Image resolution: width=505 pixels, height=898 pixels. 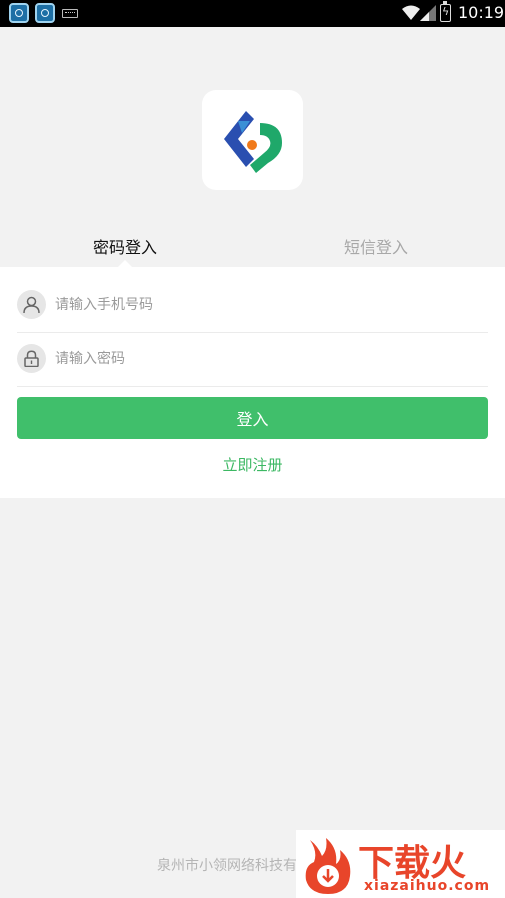 What do you see at coordinates (481, 12) in the screenshot?
I see `status-time: 10:19` at bounding box center [481, 12].